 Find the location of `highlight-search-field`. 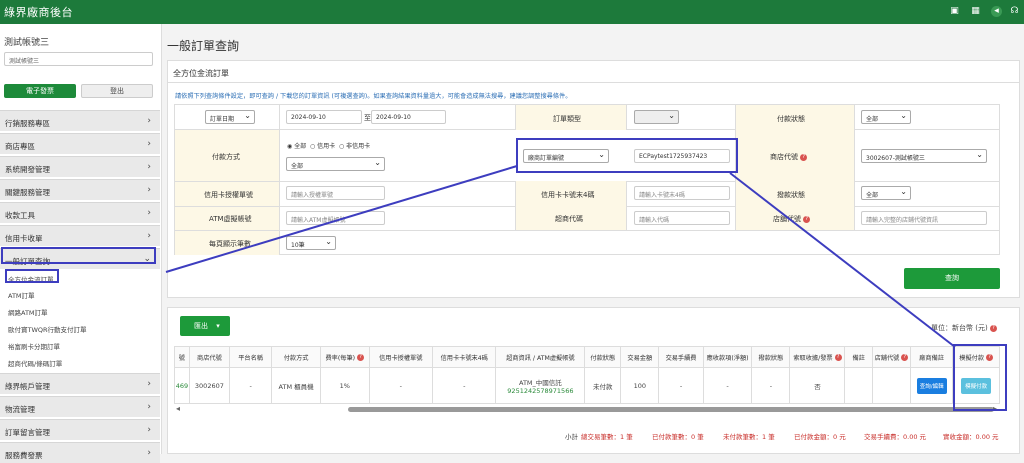

highlight-search-field is located at coordinates (627, 155).